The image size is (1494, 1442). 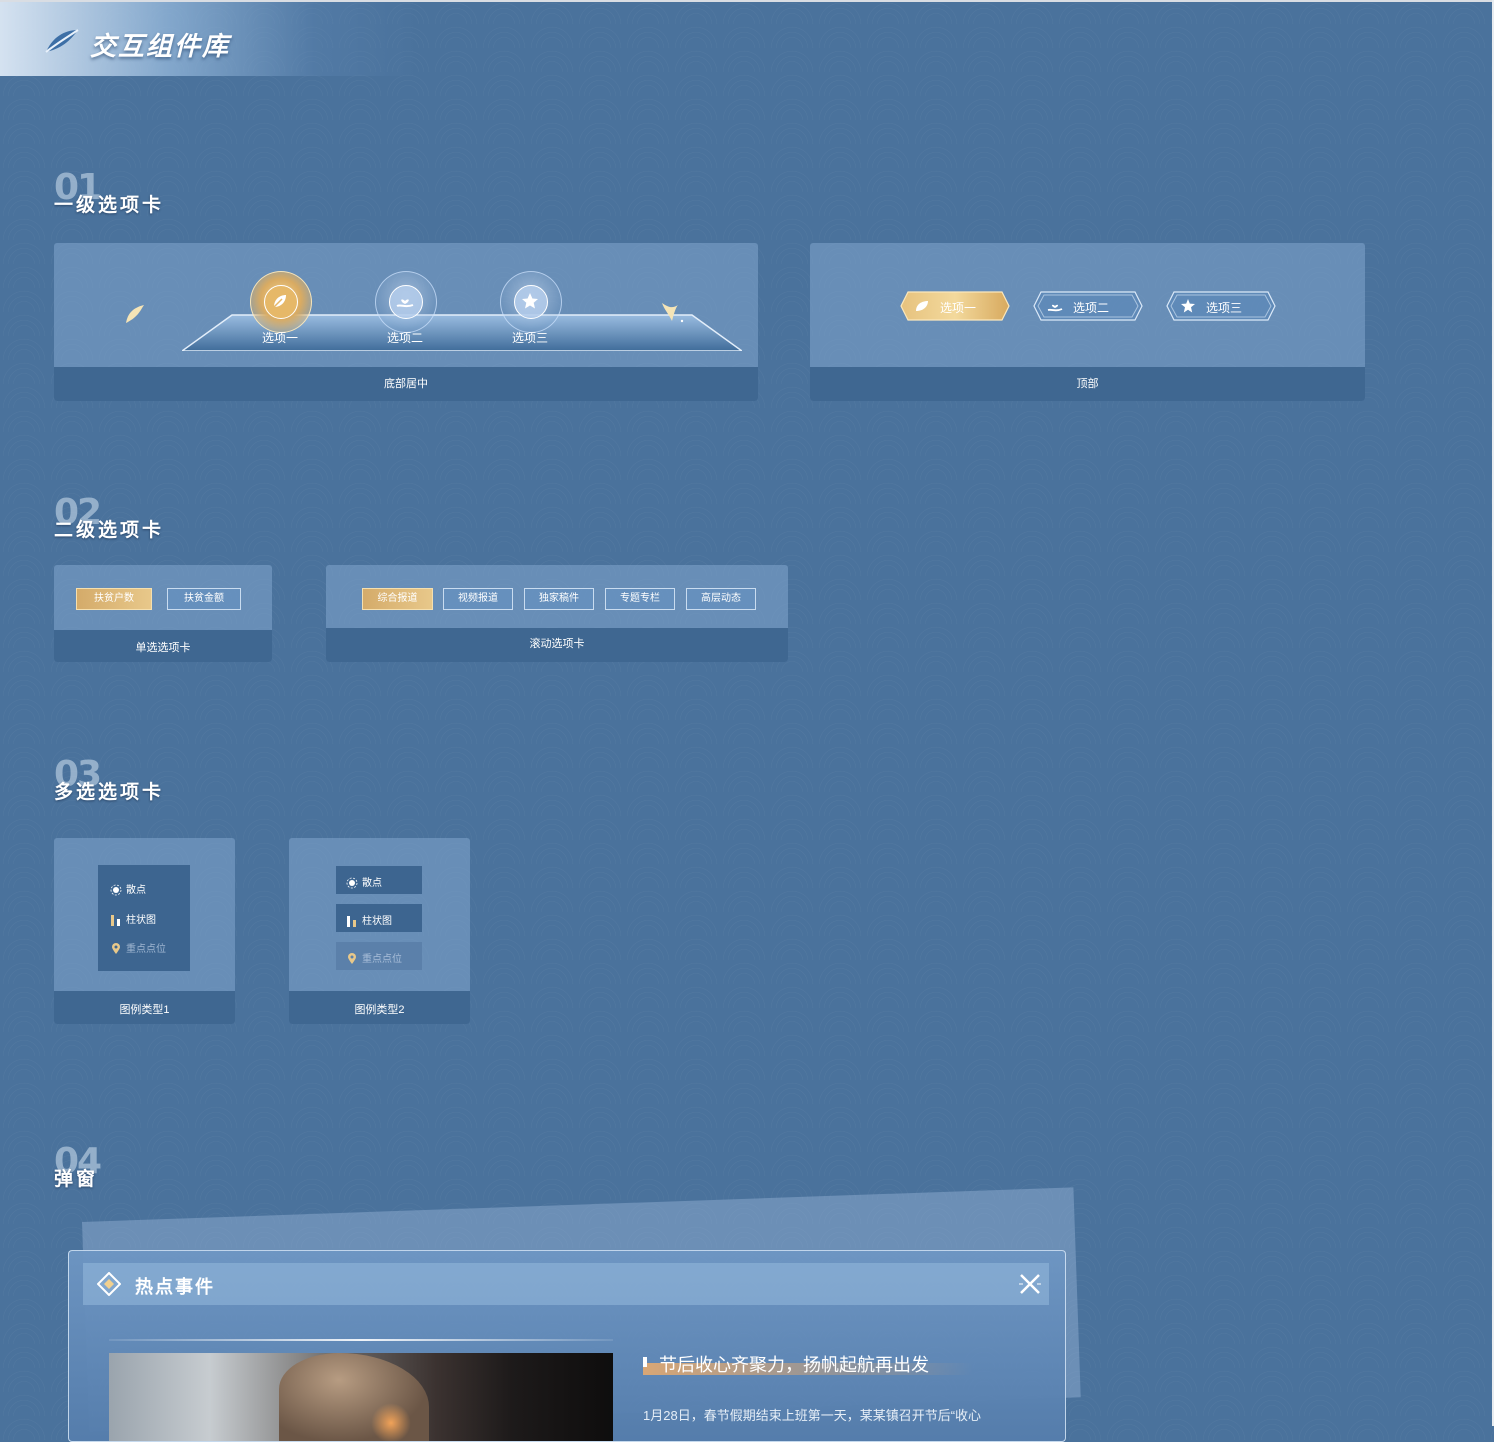 I want to click on card-top: 选项一 选项二 选项三 顶部, so click(x=1087, y=322).